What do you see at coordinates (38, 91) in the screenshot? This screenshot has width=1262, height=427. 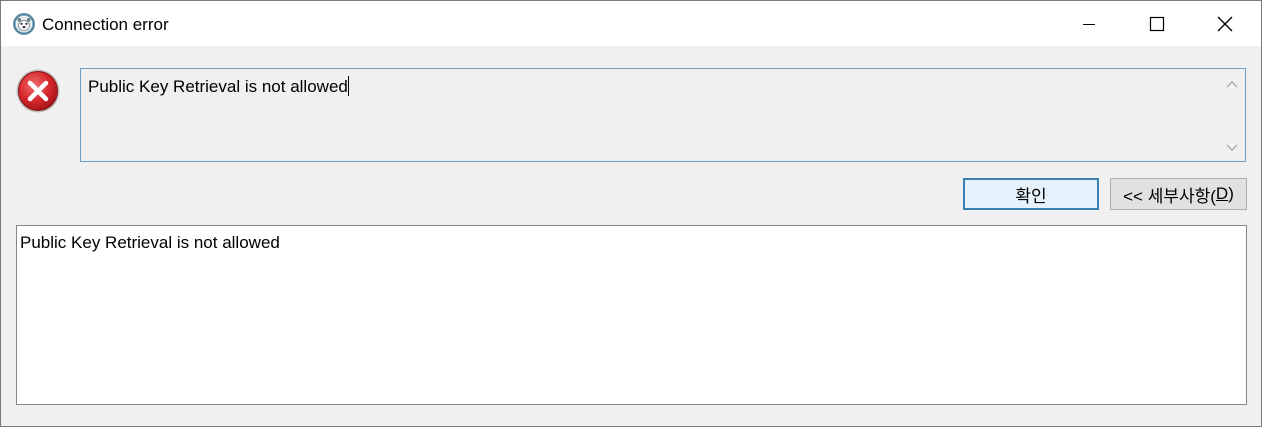 I see `error-icon` at bounding box center [38, 91].